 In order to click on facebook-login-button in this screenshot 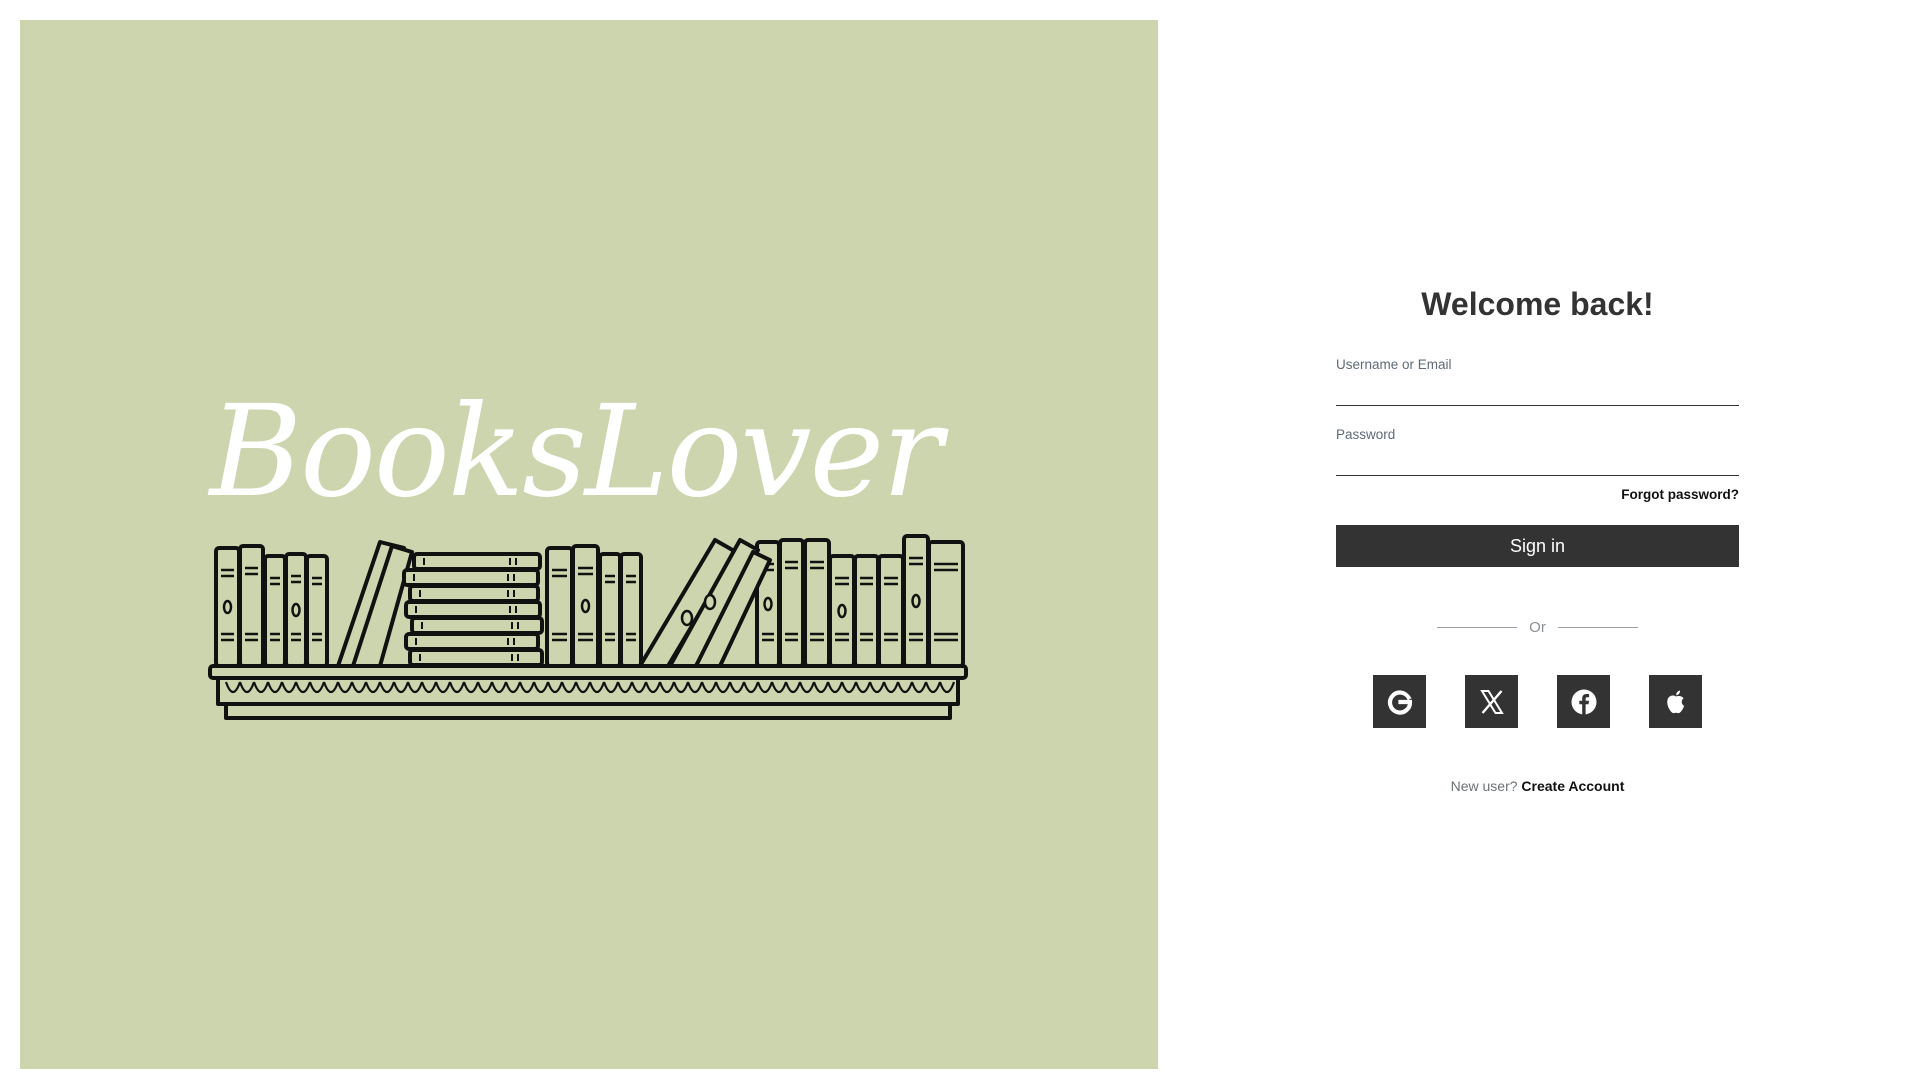, I will do `click(1583, 701)`.